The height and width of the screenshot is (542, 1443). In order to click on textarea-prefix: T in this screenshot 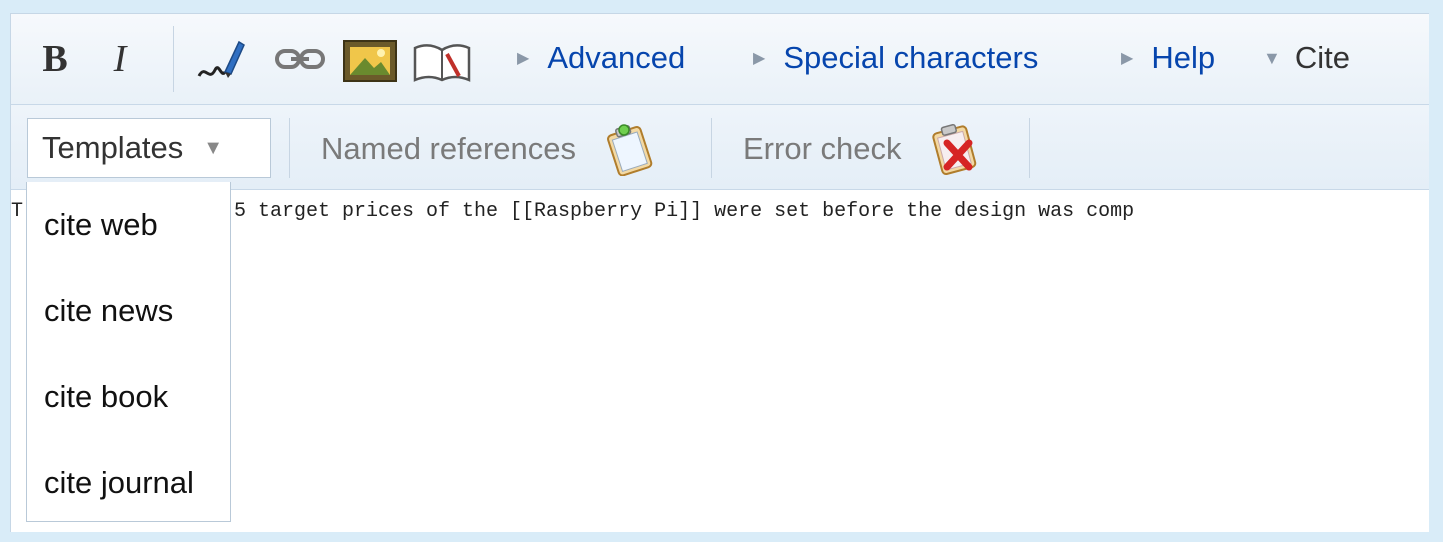, I will do `click(17, 211)`.